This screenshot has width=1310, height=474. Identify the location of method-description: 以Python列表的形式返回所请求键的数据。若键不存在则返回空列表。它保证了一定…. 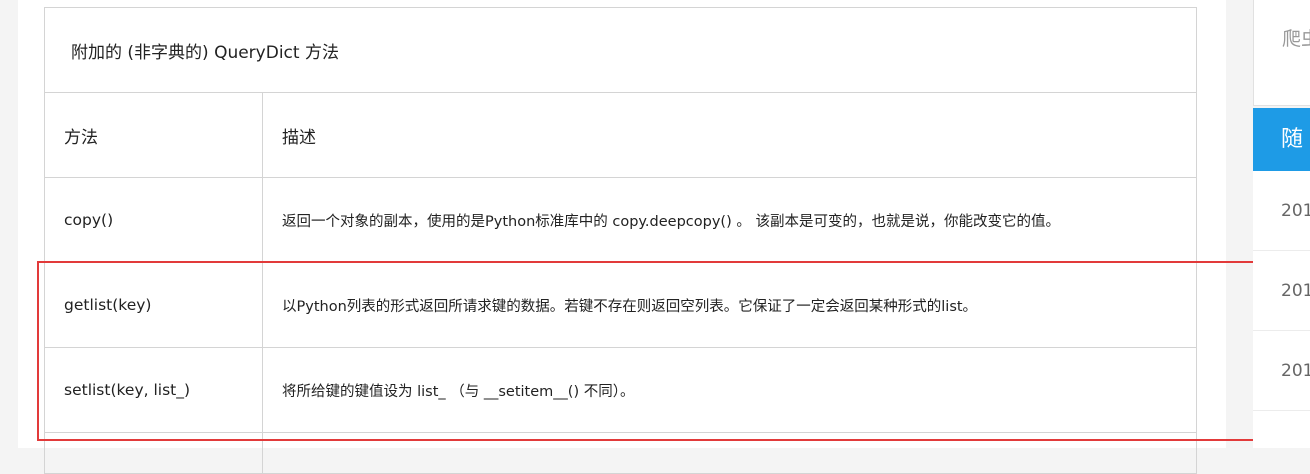
(729, 305).